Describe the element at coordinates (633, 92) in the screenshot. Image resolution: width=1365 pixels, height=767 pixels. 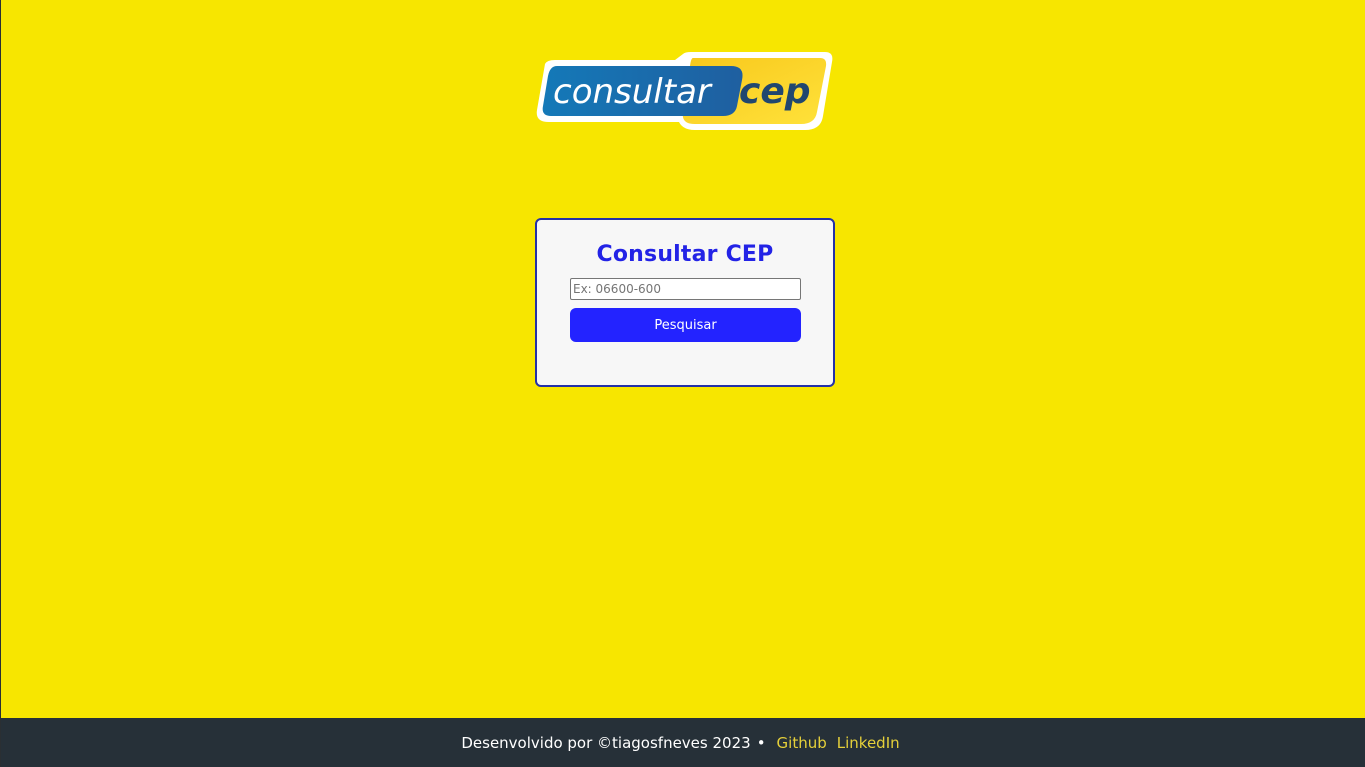
I see `logo-text-left: consultar` at that location.